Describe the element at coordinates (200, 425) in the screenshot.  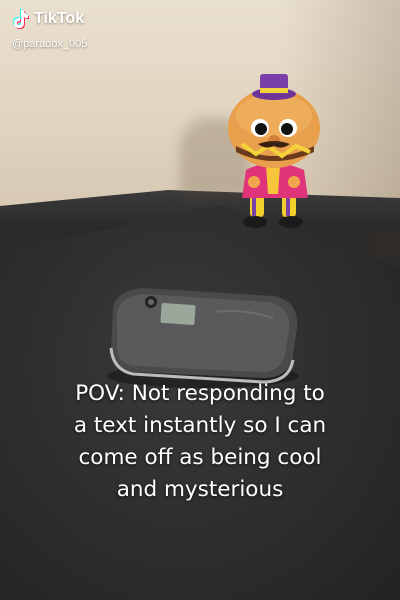
I see `caption-line: a text instantly so I can` at that location.